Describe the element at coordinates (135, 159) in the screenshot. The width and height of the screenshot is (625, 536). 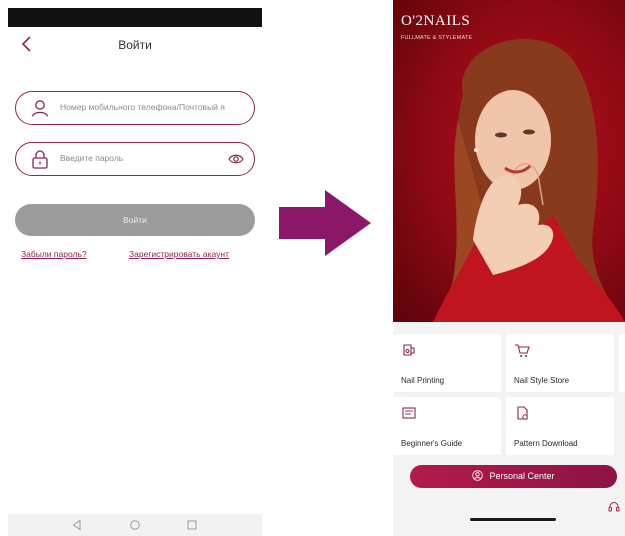
I see `password-field: Введите пароль` at that location.